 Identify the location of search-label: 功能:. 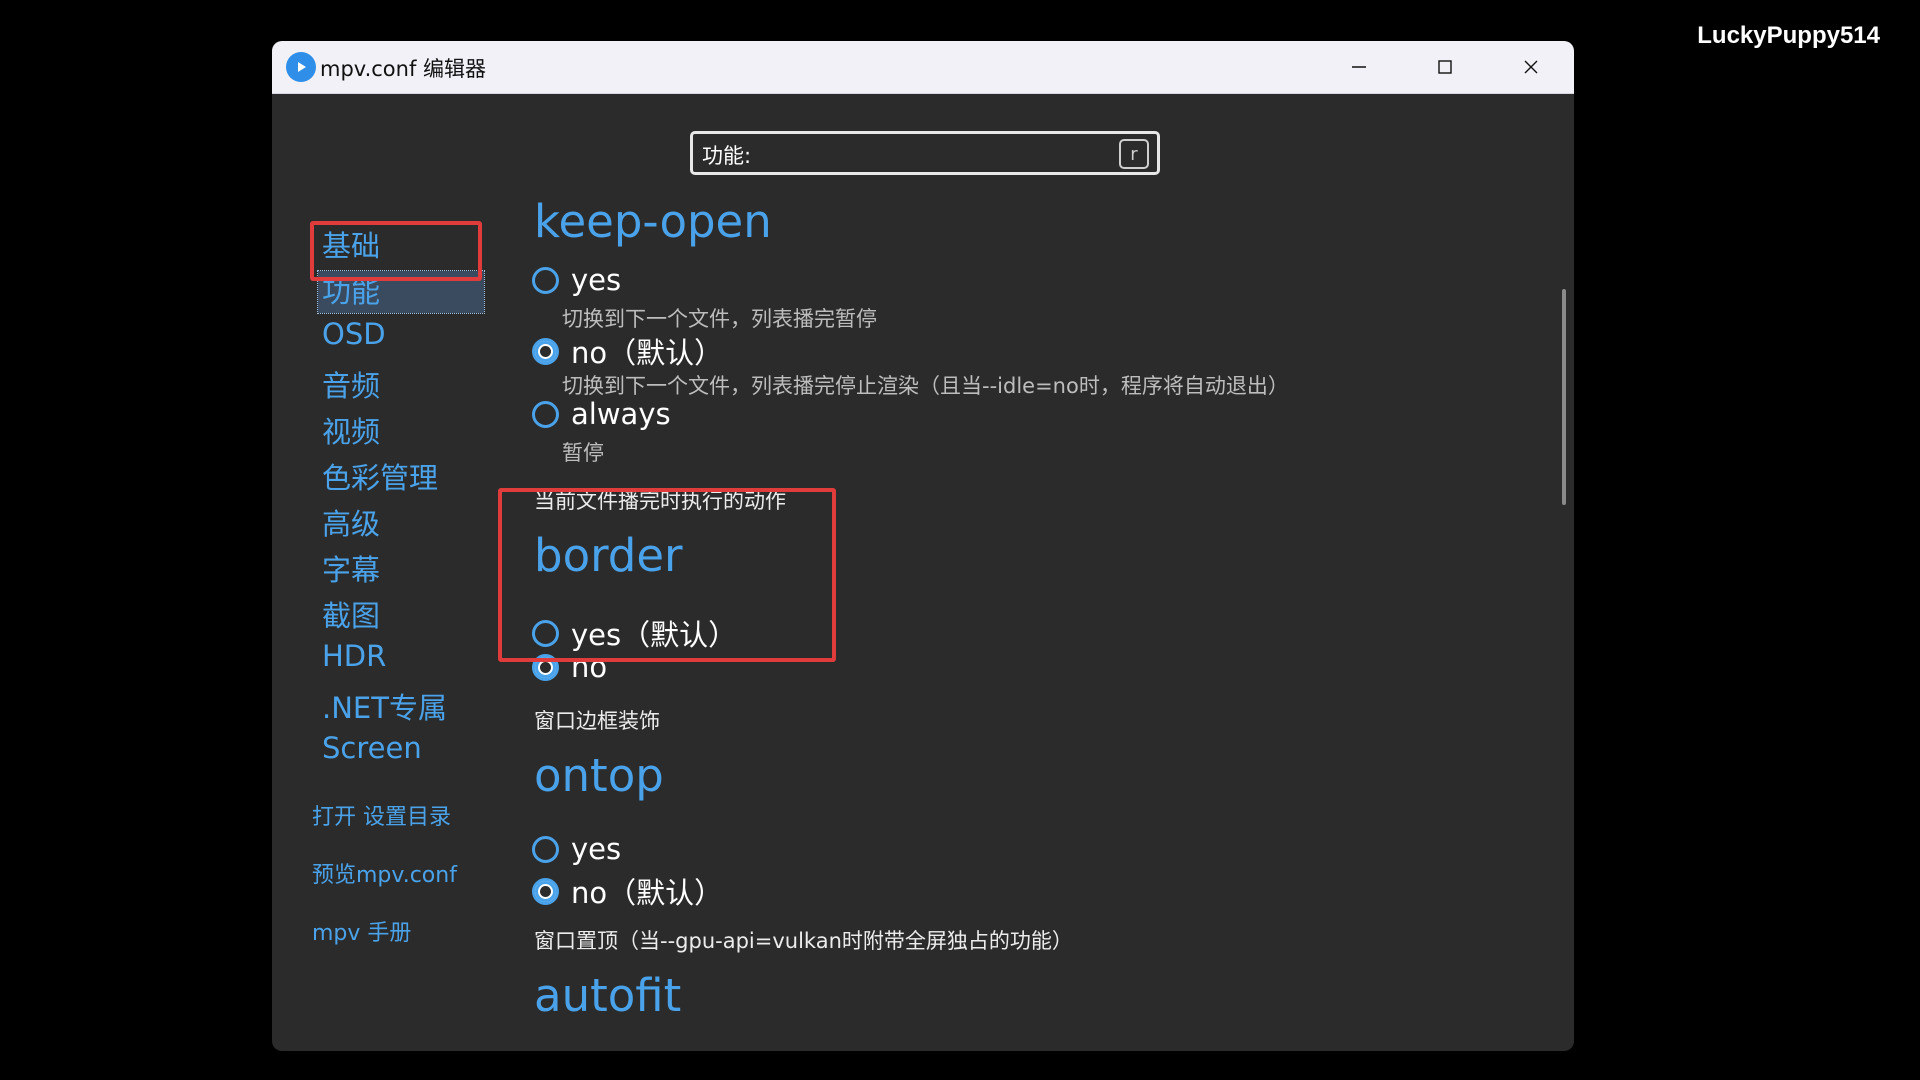
(727, 156).